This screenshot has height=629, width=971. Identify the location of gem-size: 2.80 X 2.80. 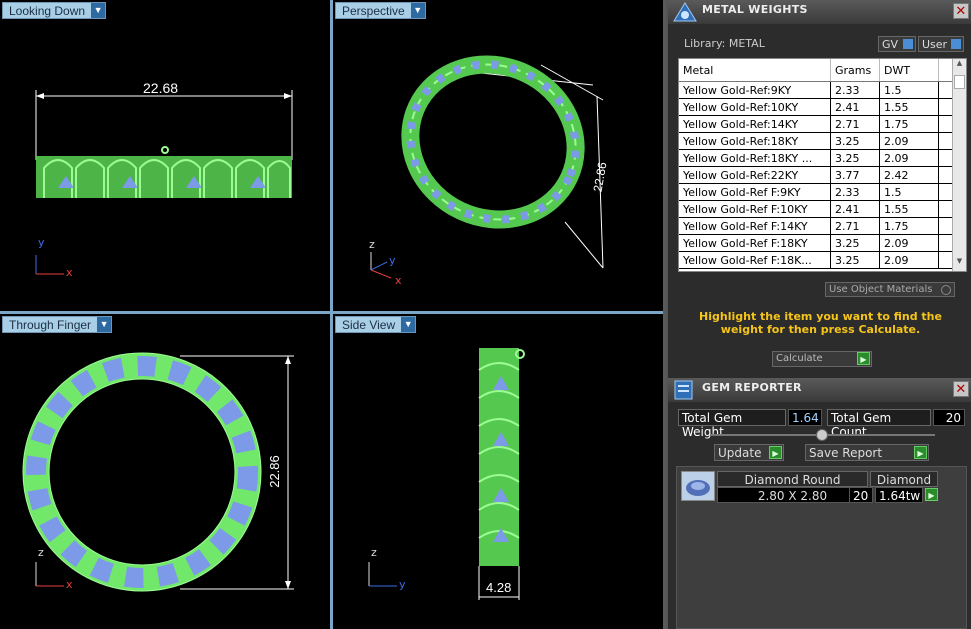
(792, 495).